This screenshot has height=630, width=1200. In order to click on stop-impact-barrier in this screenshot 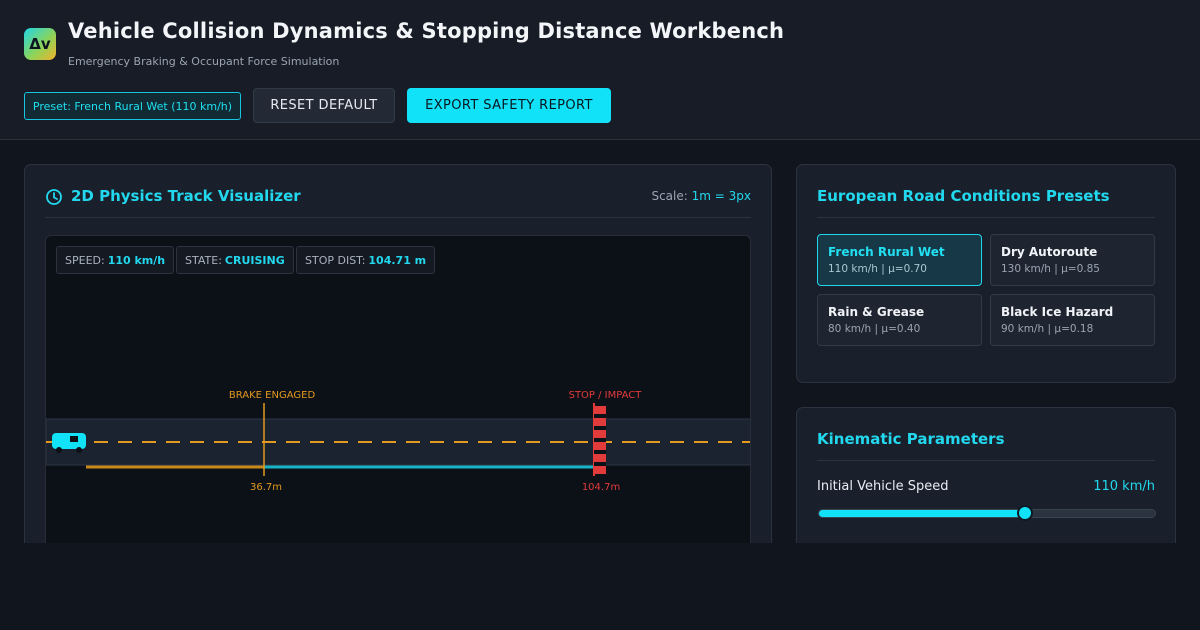, I will do `click(599, 439)`.